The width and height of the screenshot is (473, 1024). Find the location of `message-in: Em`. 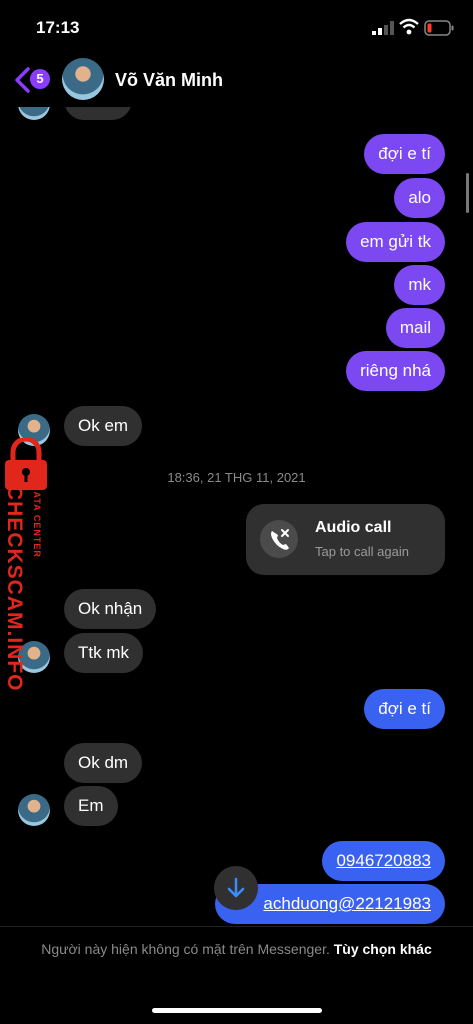

message-in: Em is located at coordinates (91, 806).